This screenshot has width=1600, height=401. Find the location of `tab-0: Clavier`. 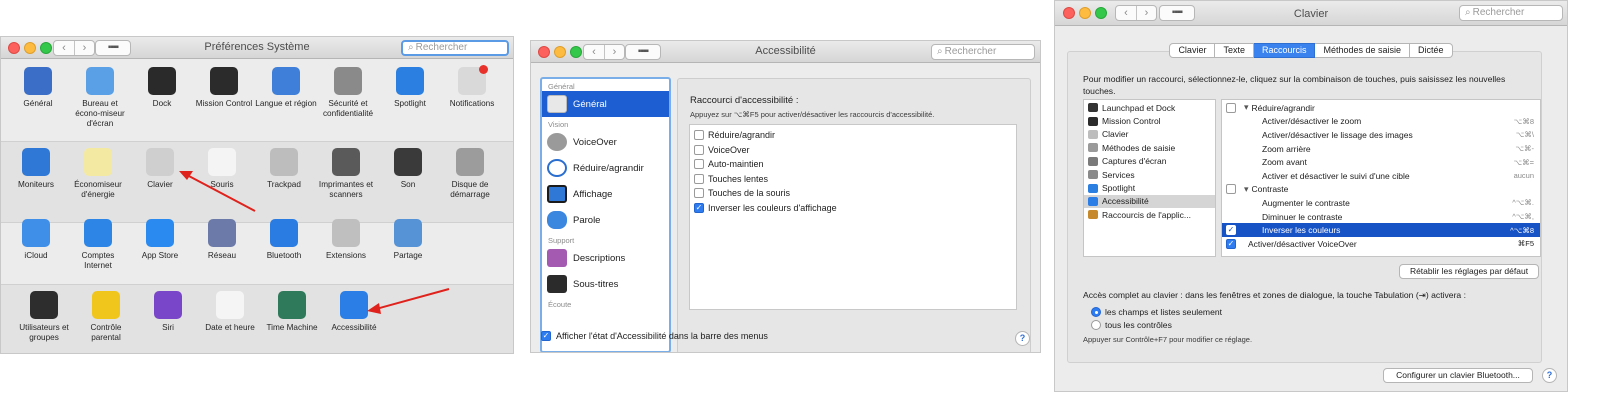

tab-0: Clavier is located at coordinates (1192, 50).